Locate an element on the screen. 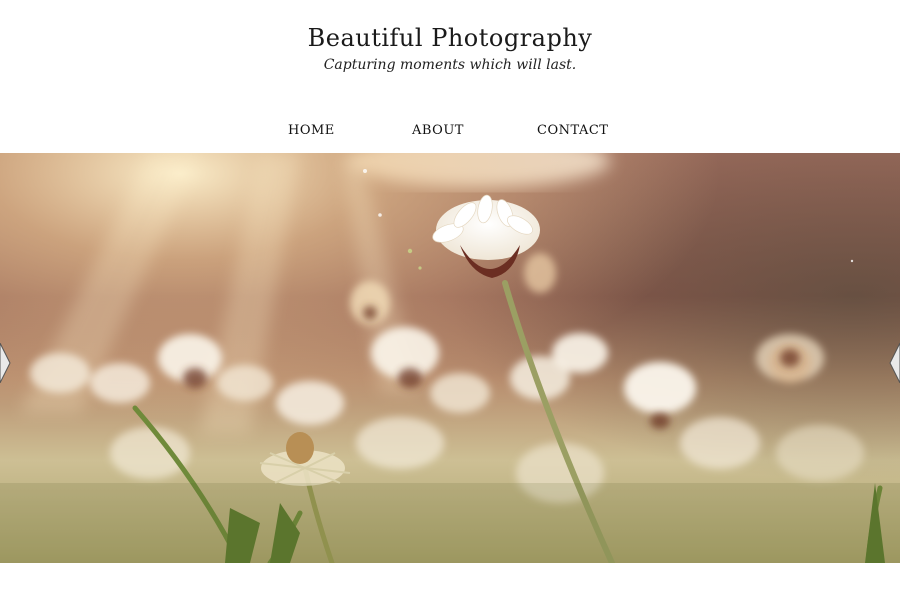 Image resolution: width=900 pixels, height=600 pixels. nav-item-about: ABOUT is located at coordinates (438, 130).